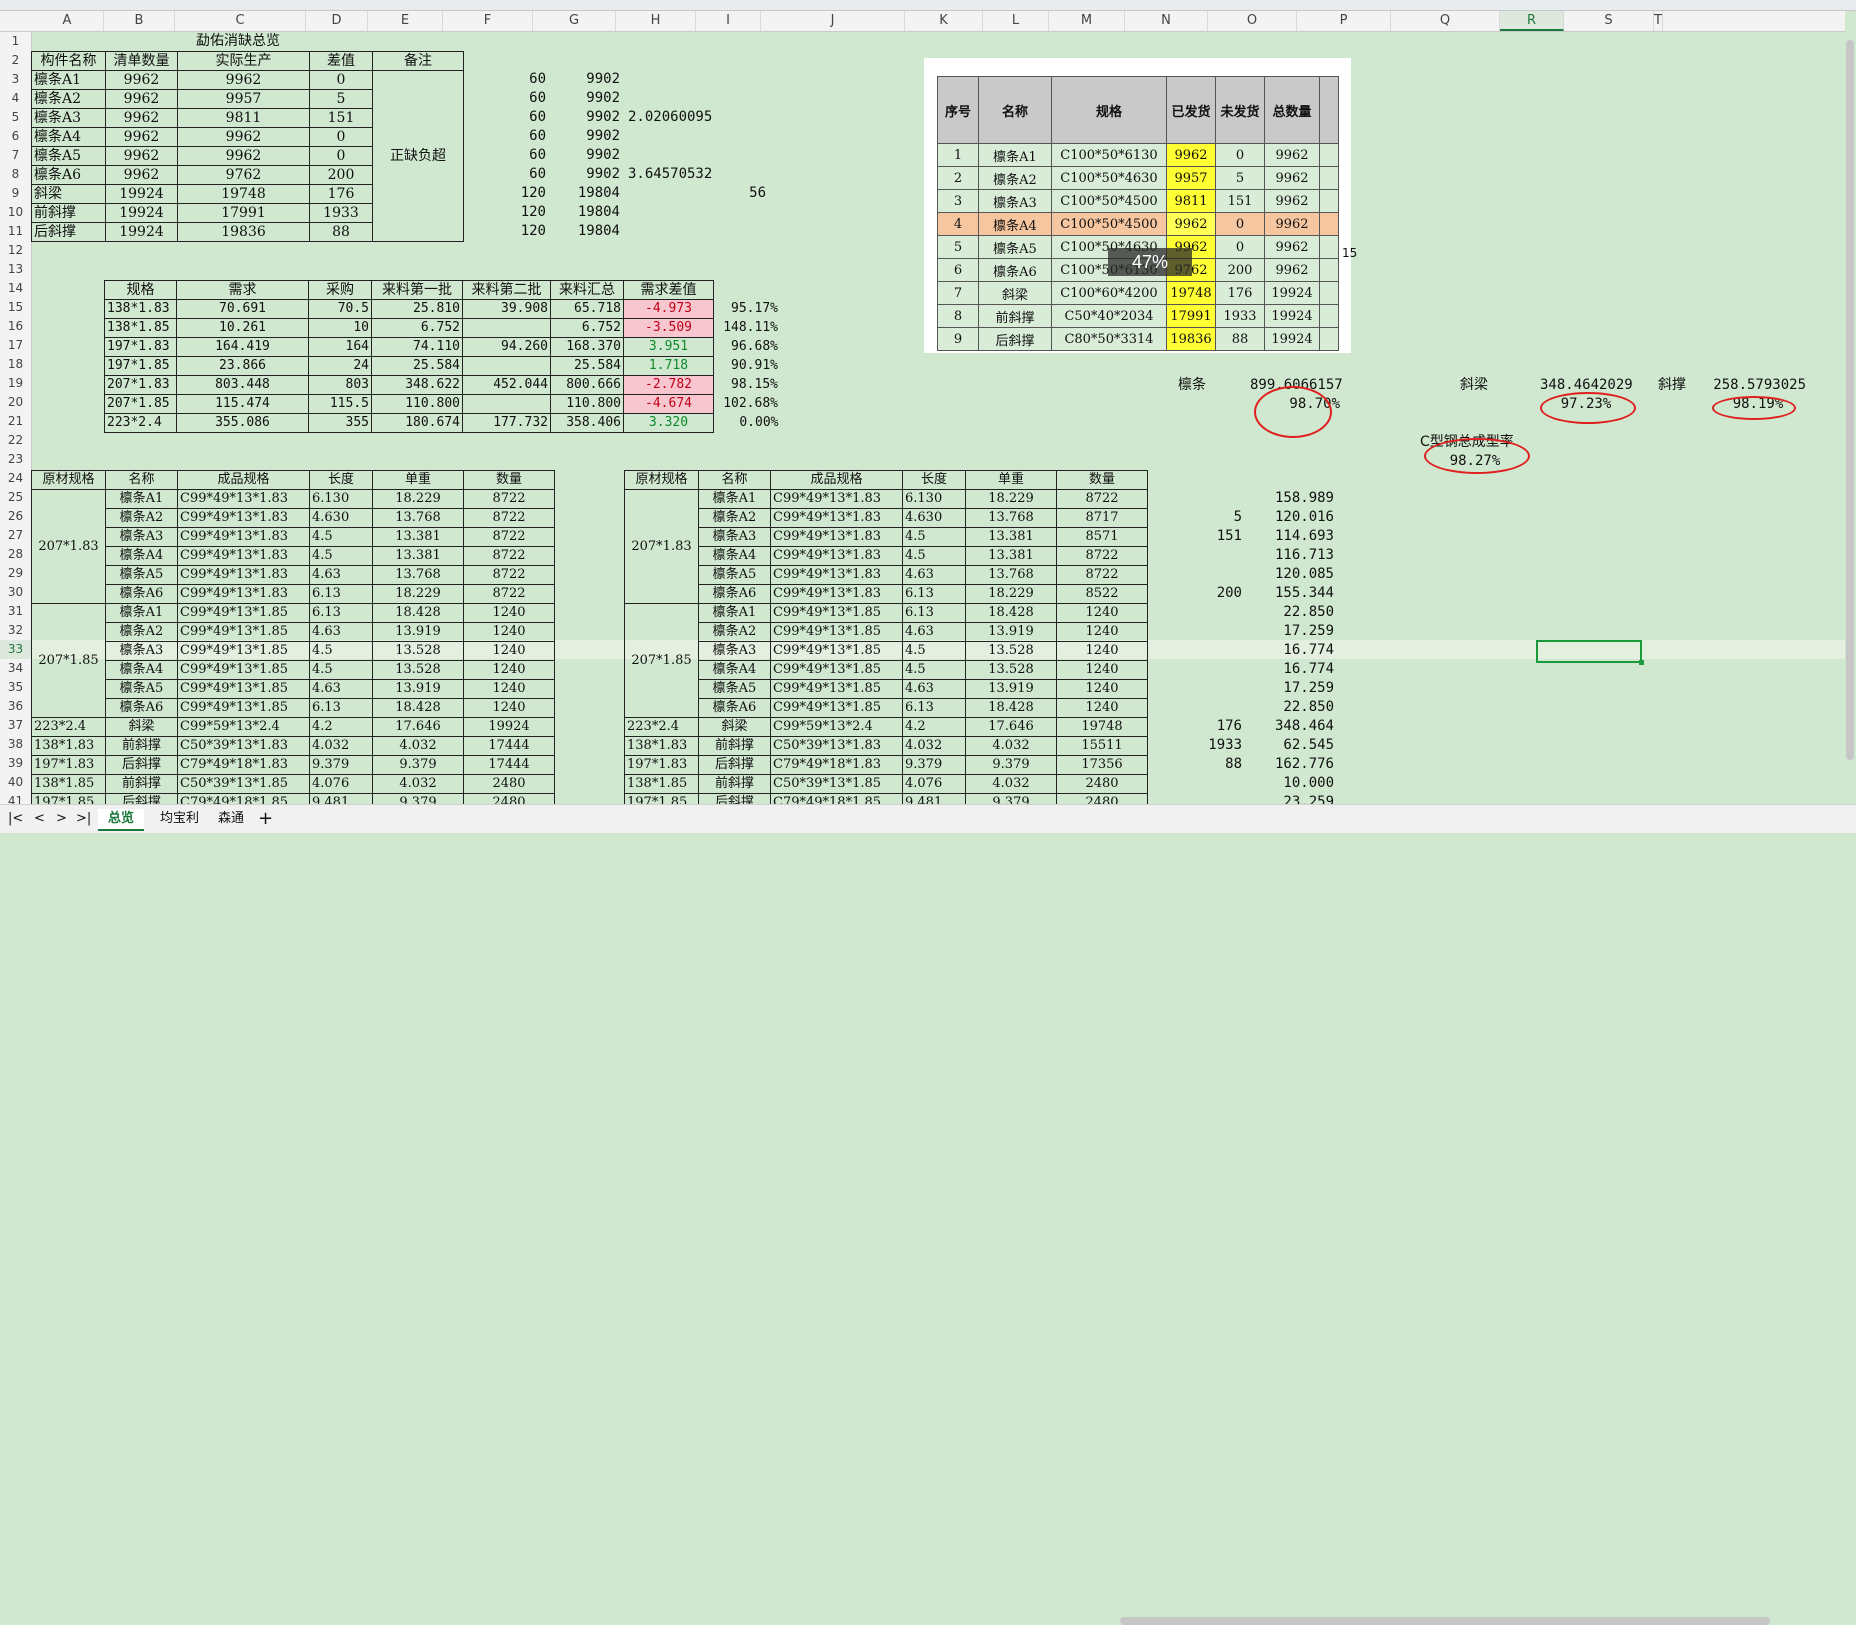 The width and height of the screenshot is (1856, 1625). I want to click on column-header-O: O, so click(1252, 21).